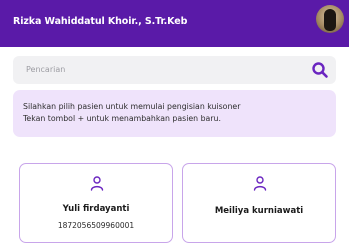 This screenshot has height=248, width=349. What do you see at coordinates (96, 209) in the screenshot?
I see `patient-name: Yuli firdayanti` at bounding box center [96, 209].